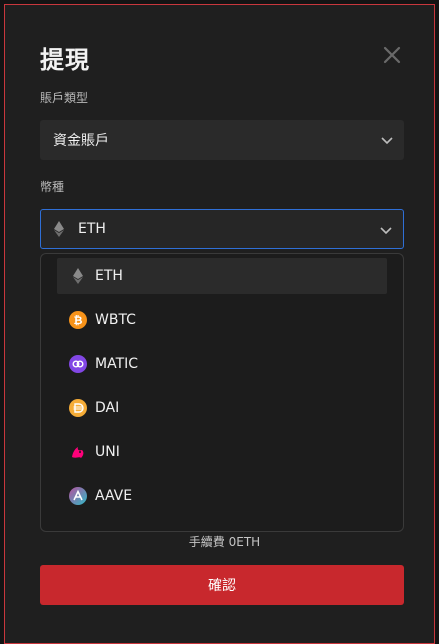  I want to click on aave-icon, so click(78, 496).